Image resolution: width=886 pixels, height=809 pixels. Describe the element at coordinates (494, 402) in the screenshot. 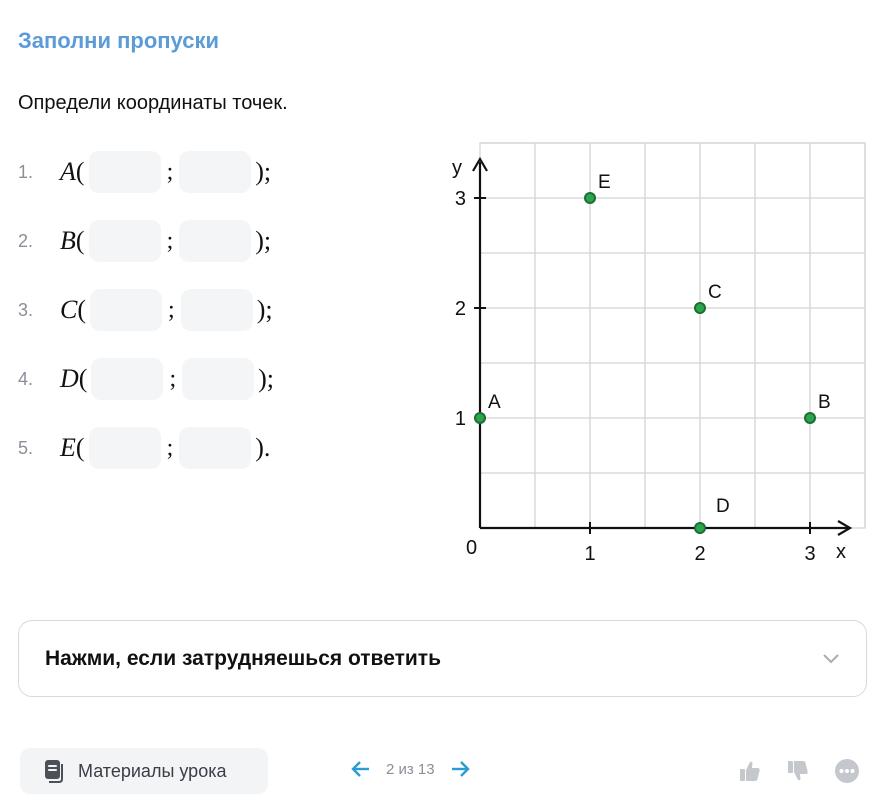

I see `point-a-label: A` at that location.